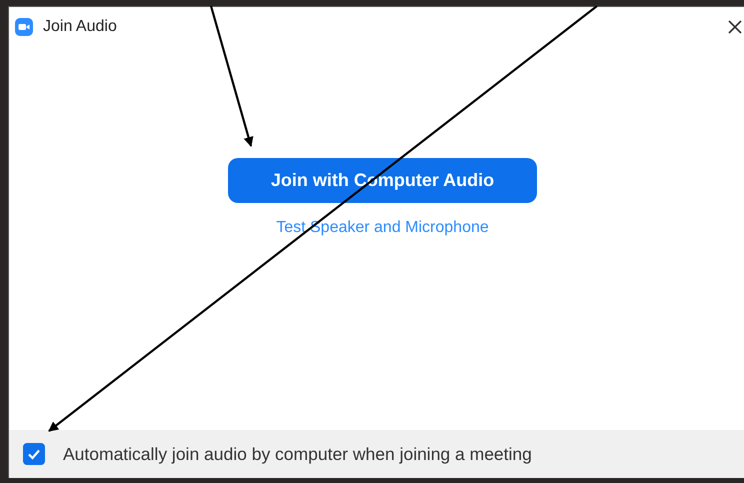 This screenshot has width=744, height=483. I want to click on checkbox-label: Automatically join audio by computer when joining a meeting, so click(297, 454).